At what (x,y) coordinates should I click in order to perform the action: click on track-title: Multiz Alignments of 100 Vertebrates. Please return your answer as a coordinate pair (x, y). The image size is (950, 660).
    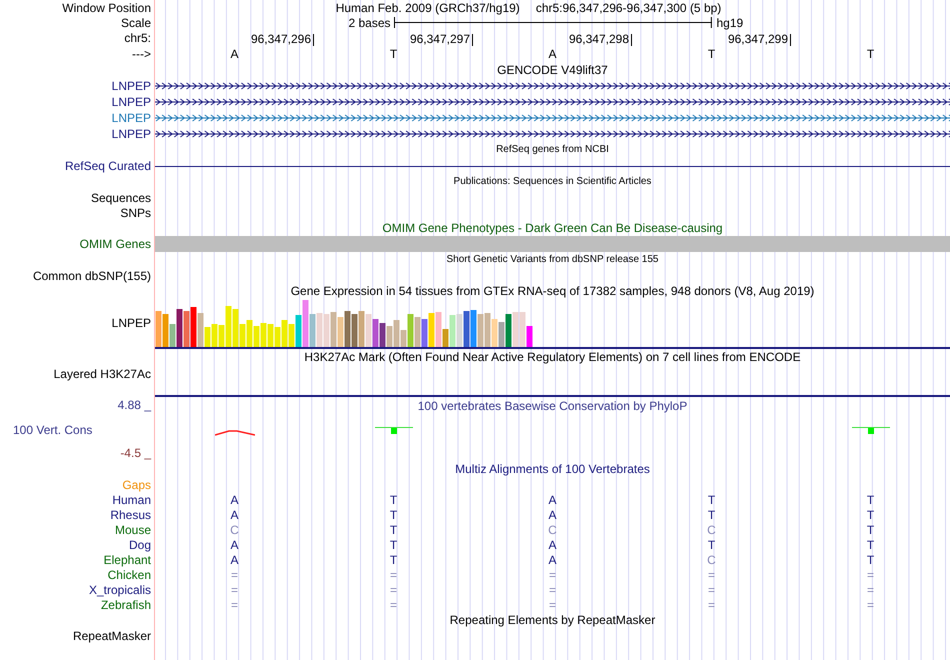
    Looking at the image, I should click on (552, 469).